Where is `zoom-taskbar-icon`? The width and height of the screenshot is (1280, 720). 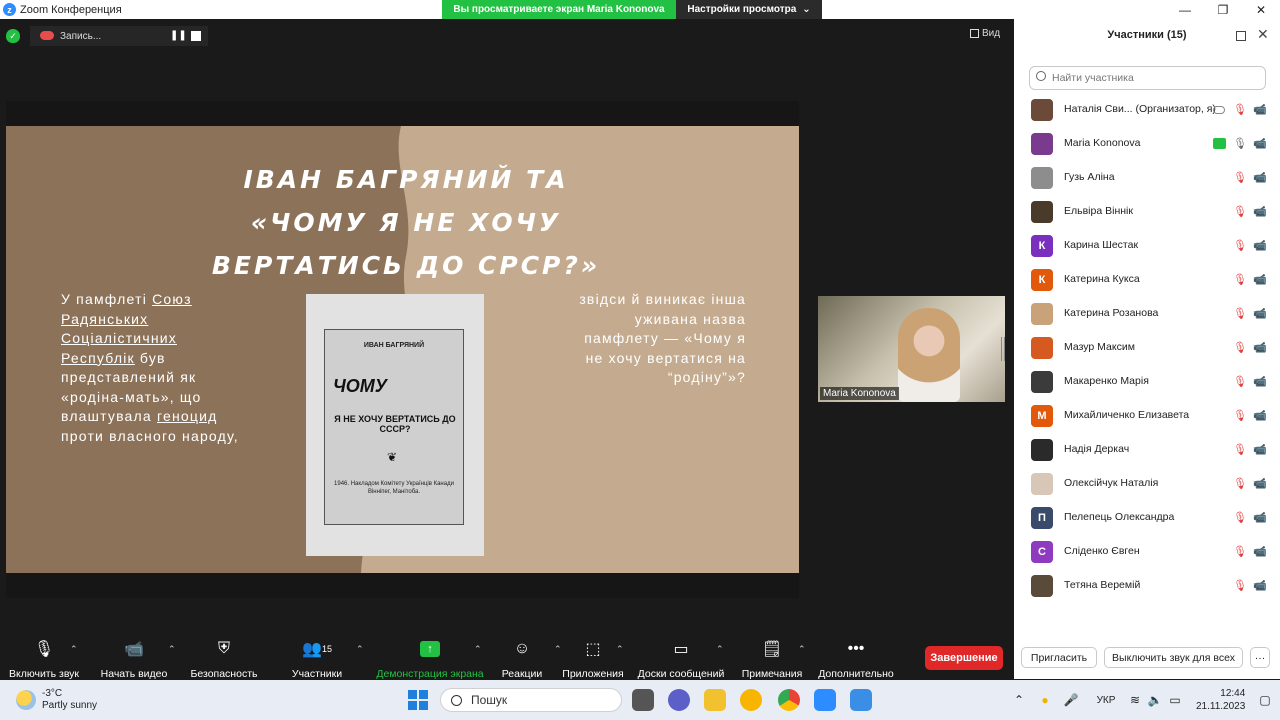 zoom-taskbar-icon is located at coordinates (825, 700).